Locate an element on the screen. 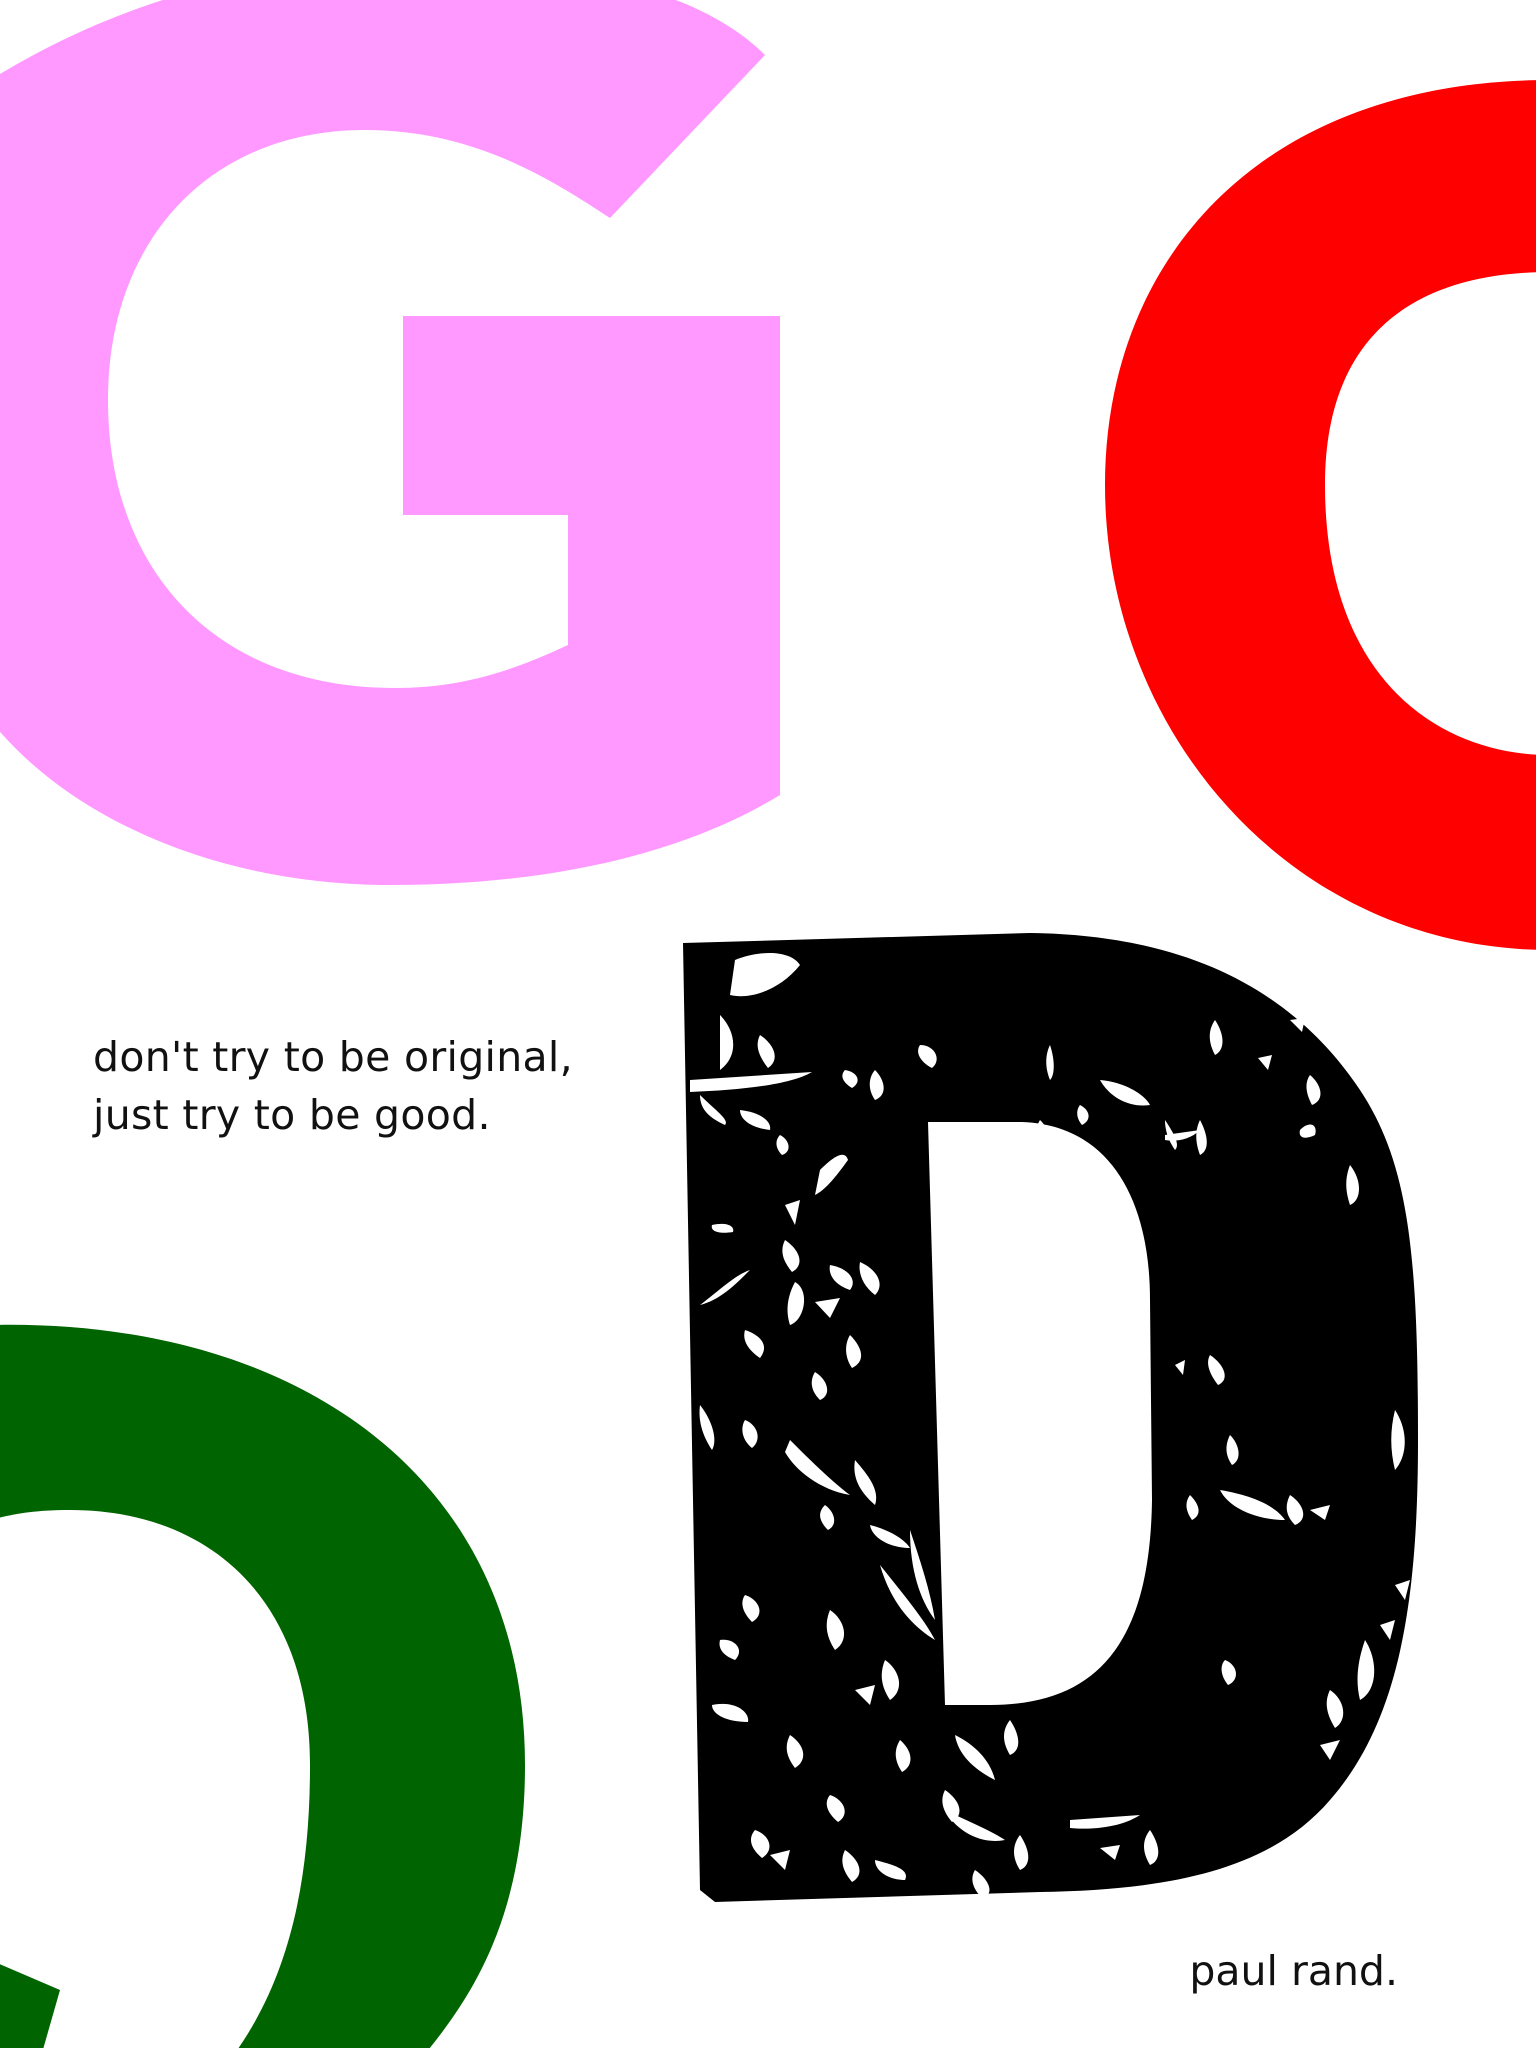 The width and height of the screenshot is (1536, 2048). quote-line-2: just try to be good. is located at coordinates (292, 1115).